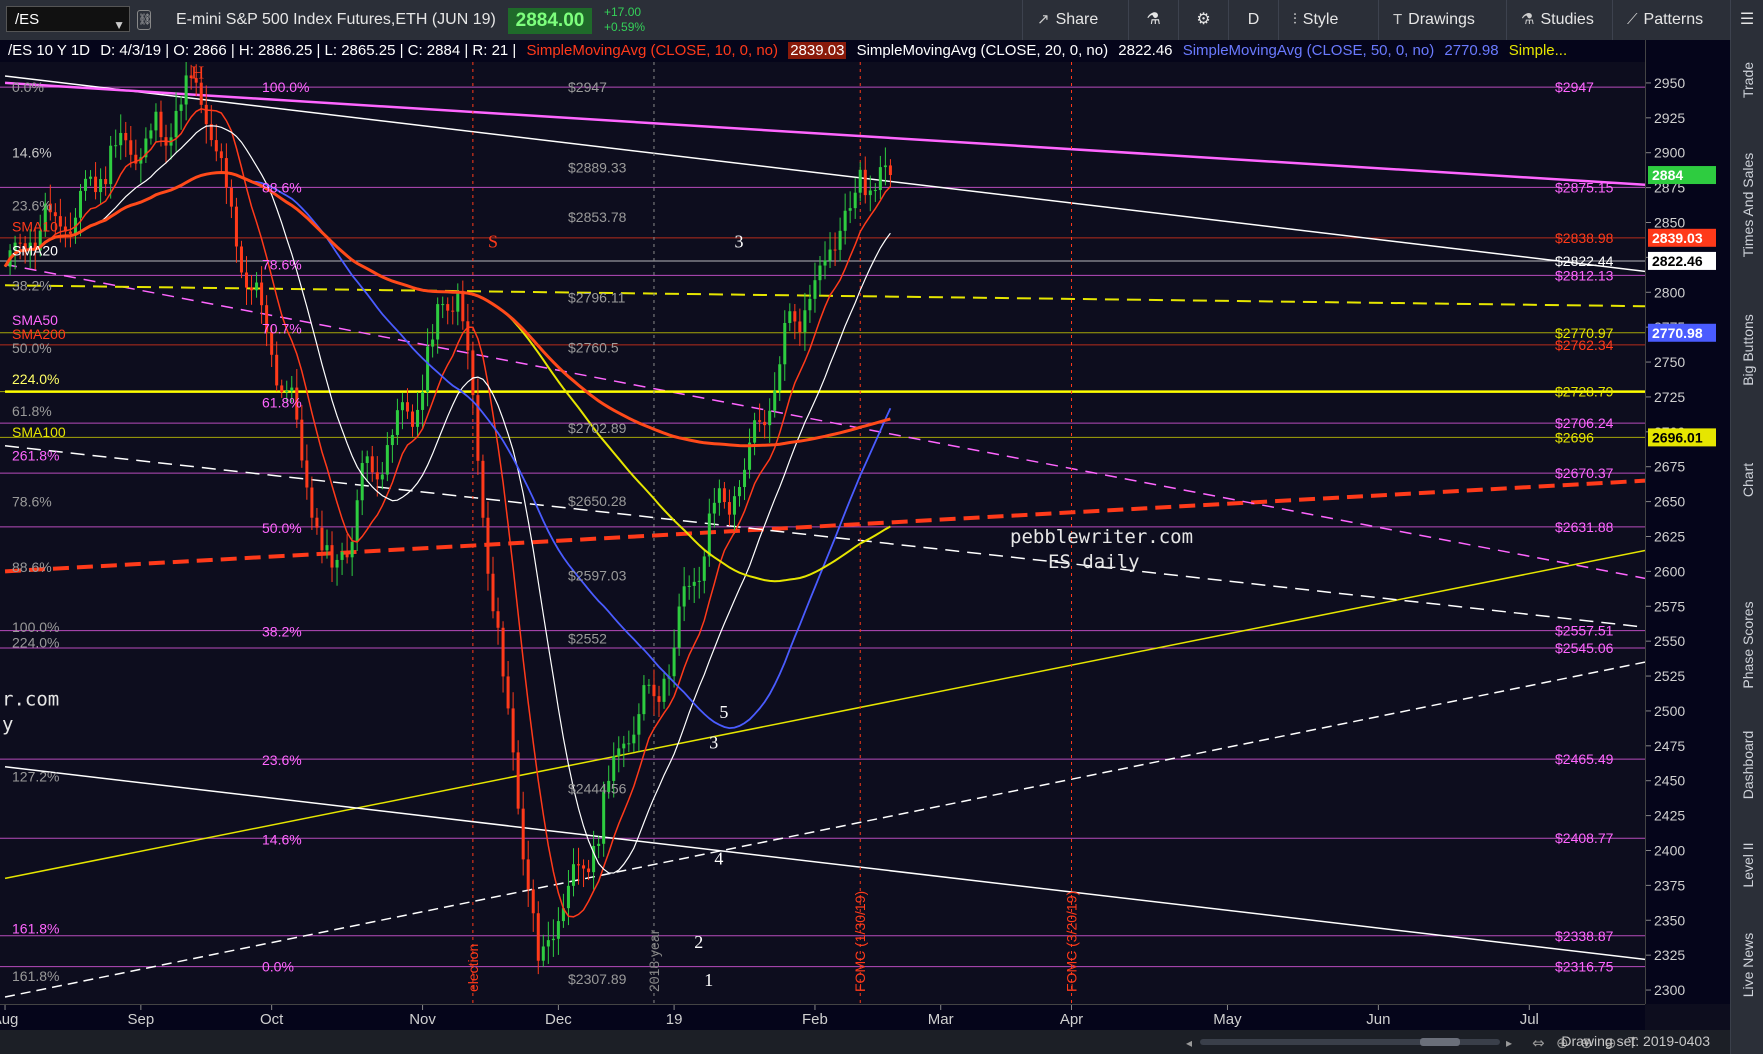 The width and height of the screenshot is (1763, 1054). I want to click on level-label: $2947, so click(587, 87).